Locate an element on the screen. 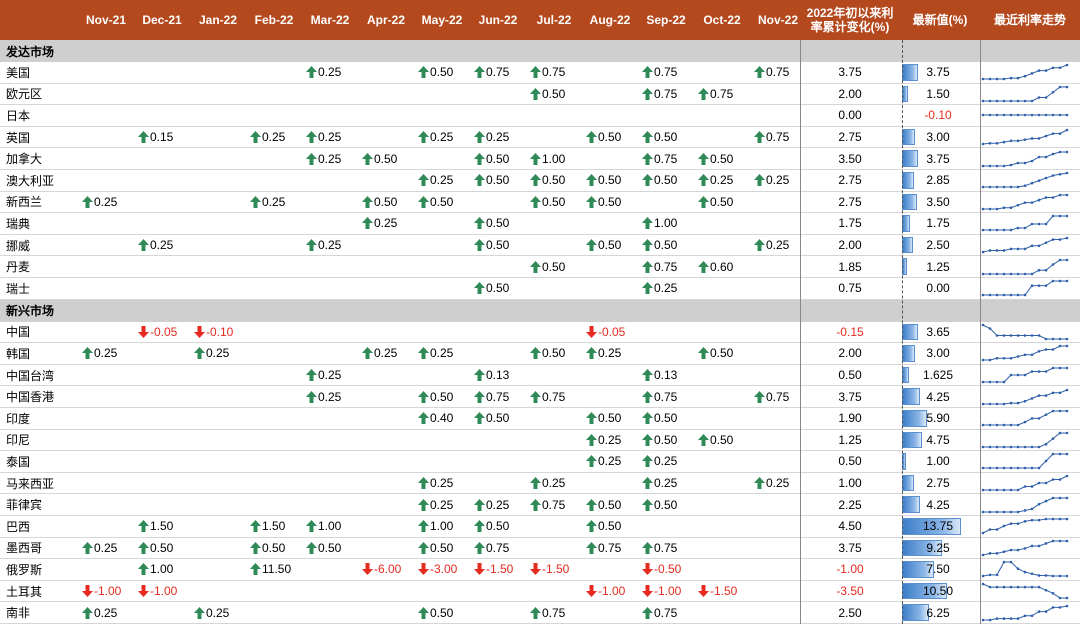 This screenshot has width=1080, height=630. table-row: 印尼 0.25 0.50 0.50 1.25 4.75 is located at coordinates (540, 441).